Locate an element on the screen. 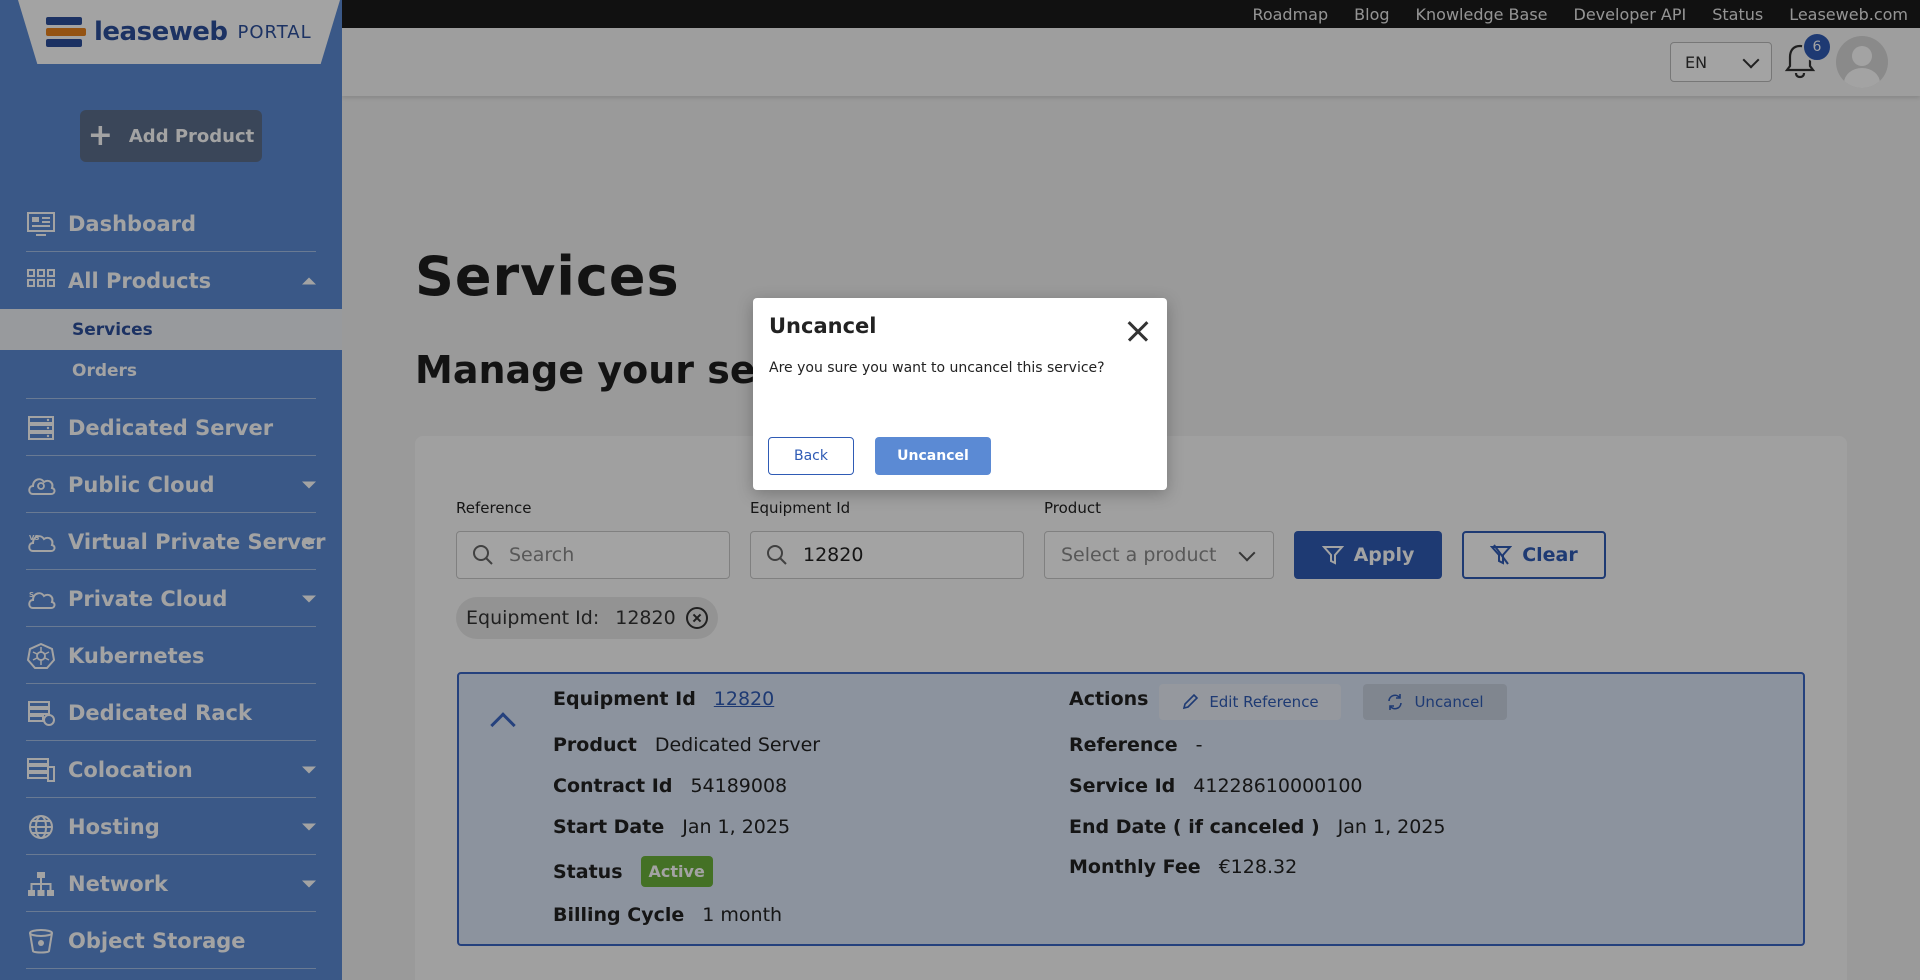 The width and height of the screenshot is (1920, 980). back-button: Back is located at coordinates (811, 456).